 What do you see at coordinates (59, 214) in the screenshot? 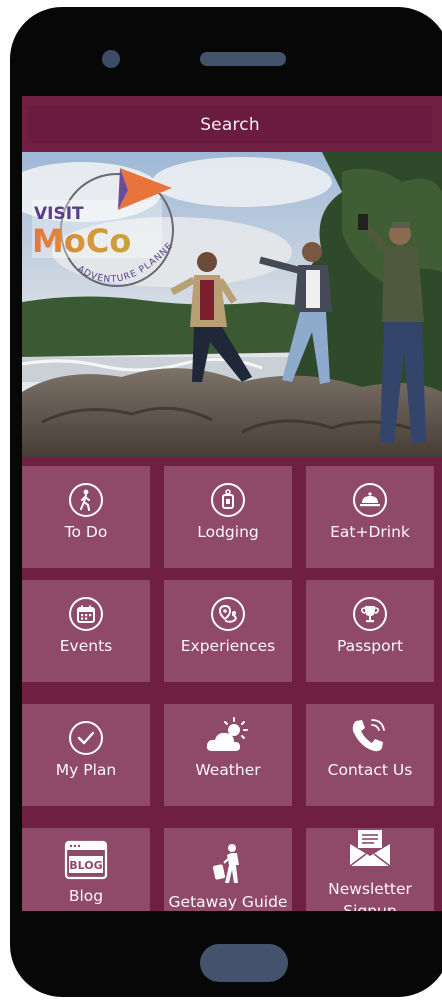
I see `logo-visit-text: VISIT` at bounding box center [59, 214].